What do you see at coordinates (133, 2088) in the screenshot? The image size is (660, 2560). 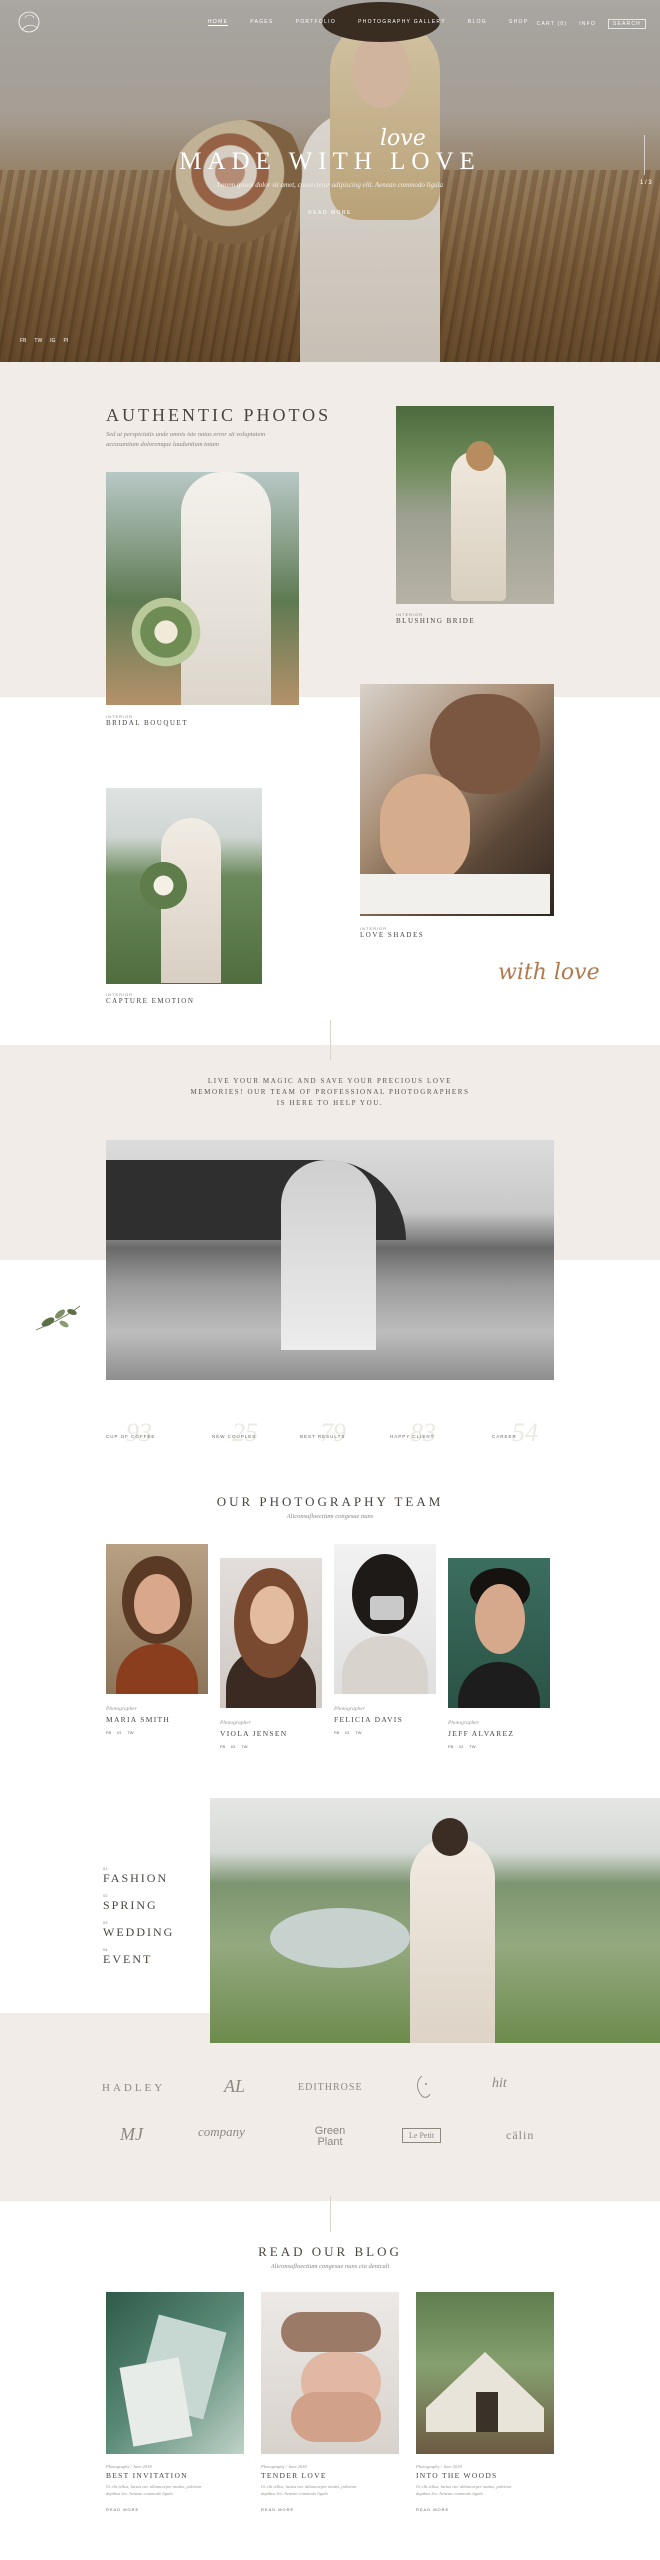 I see `brand-logo-hadley: HADLEY` at bounding box center [133, 2088].